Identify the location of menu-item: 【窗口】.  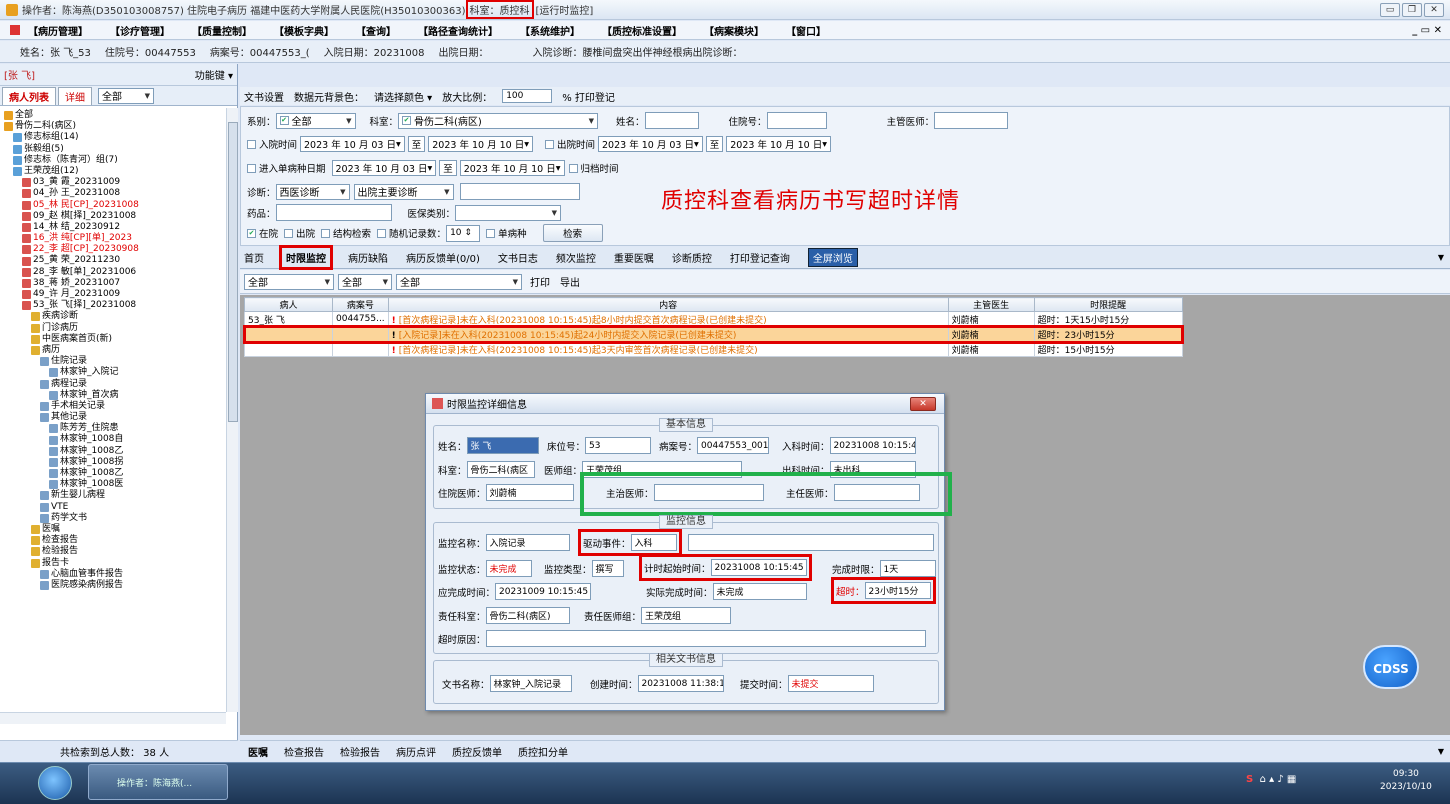
(806, 30).